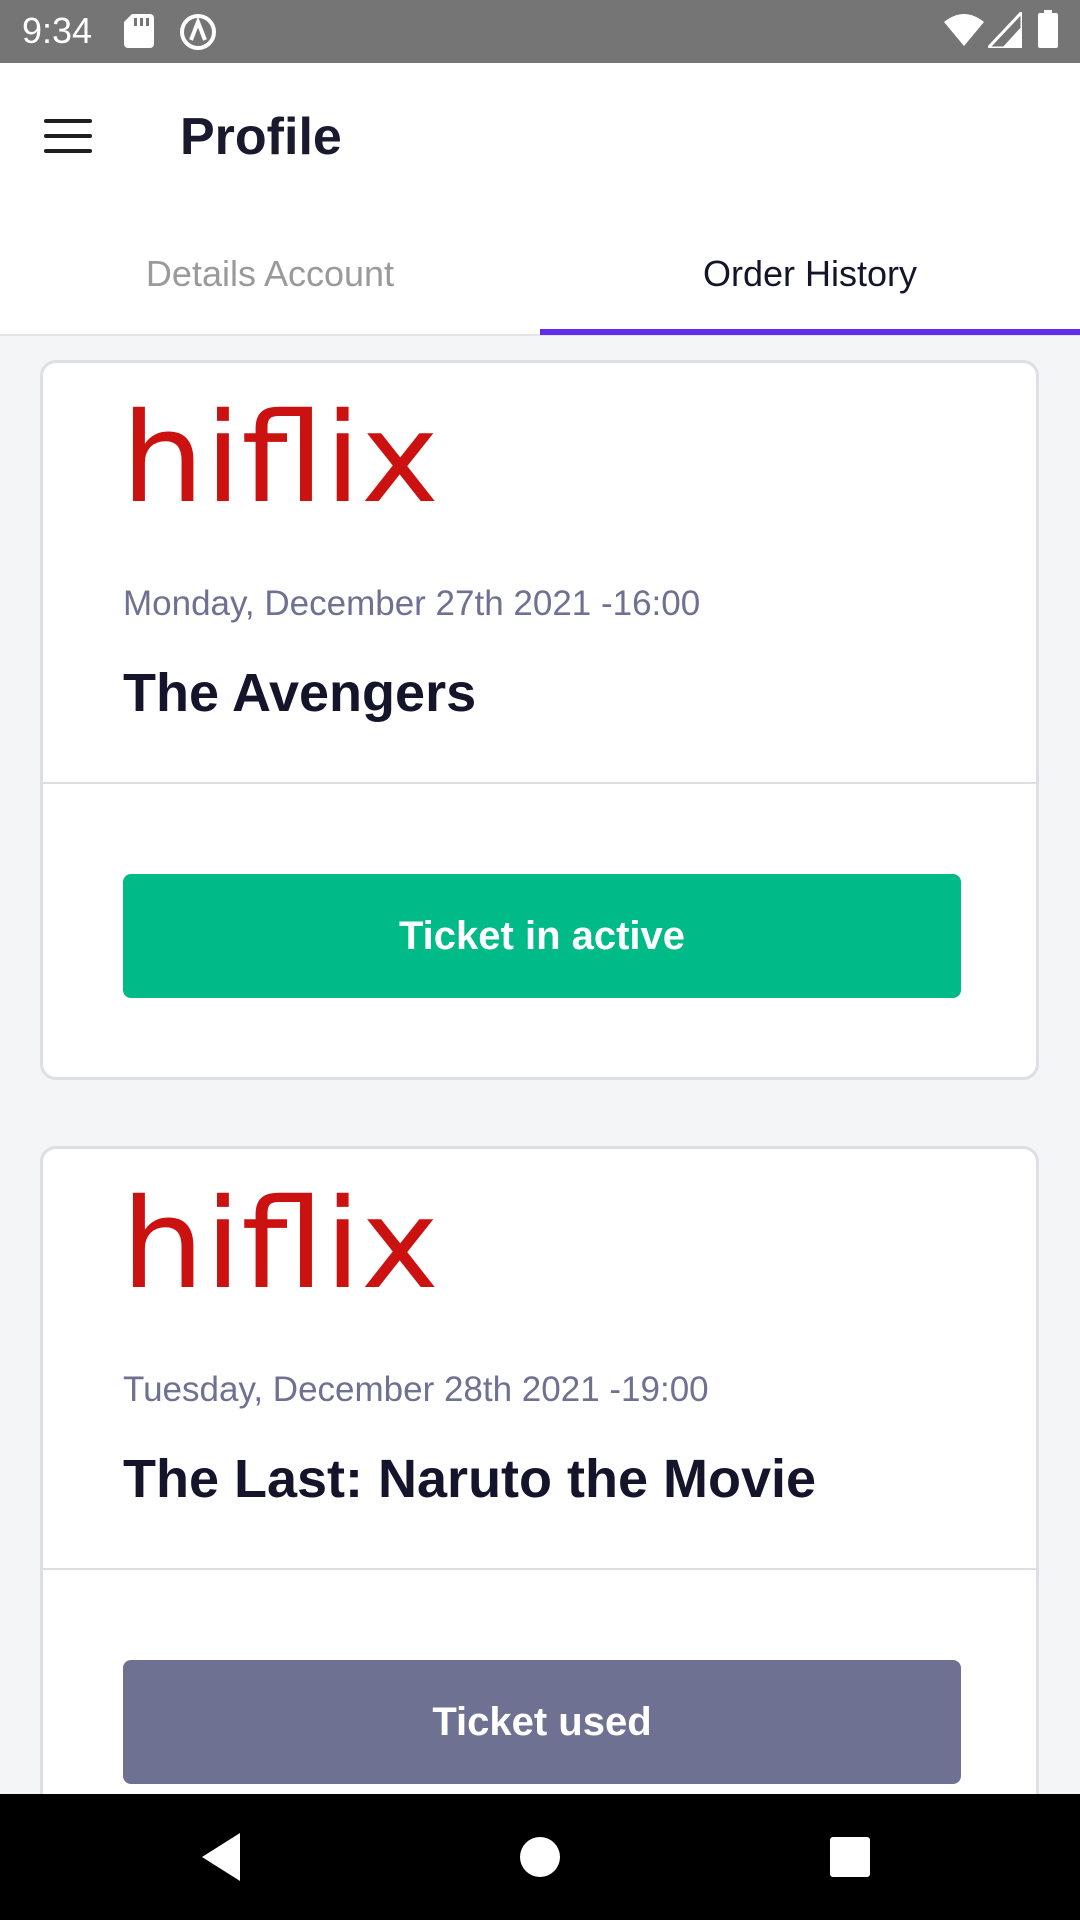  What do you see at coordinates (198, 32) in the screenshot?
I see `vpn-icon` at bounding box center [198, 32].